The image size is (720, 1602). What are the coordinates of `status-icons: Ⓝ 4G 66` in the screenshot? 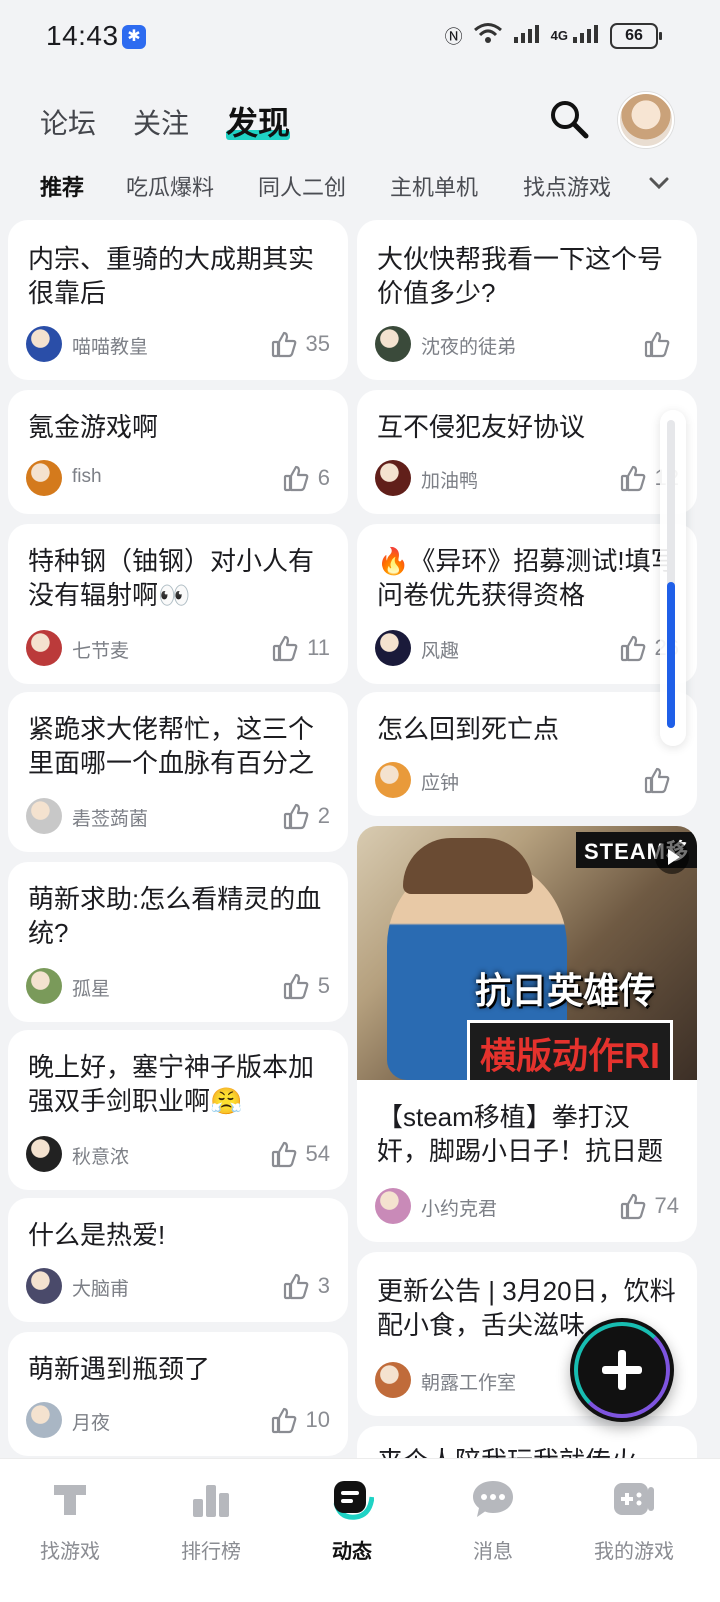 It's located at (553, 35).